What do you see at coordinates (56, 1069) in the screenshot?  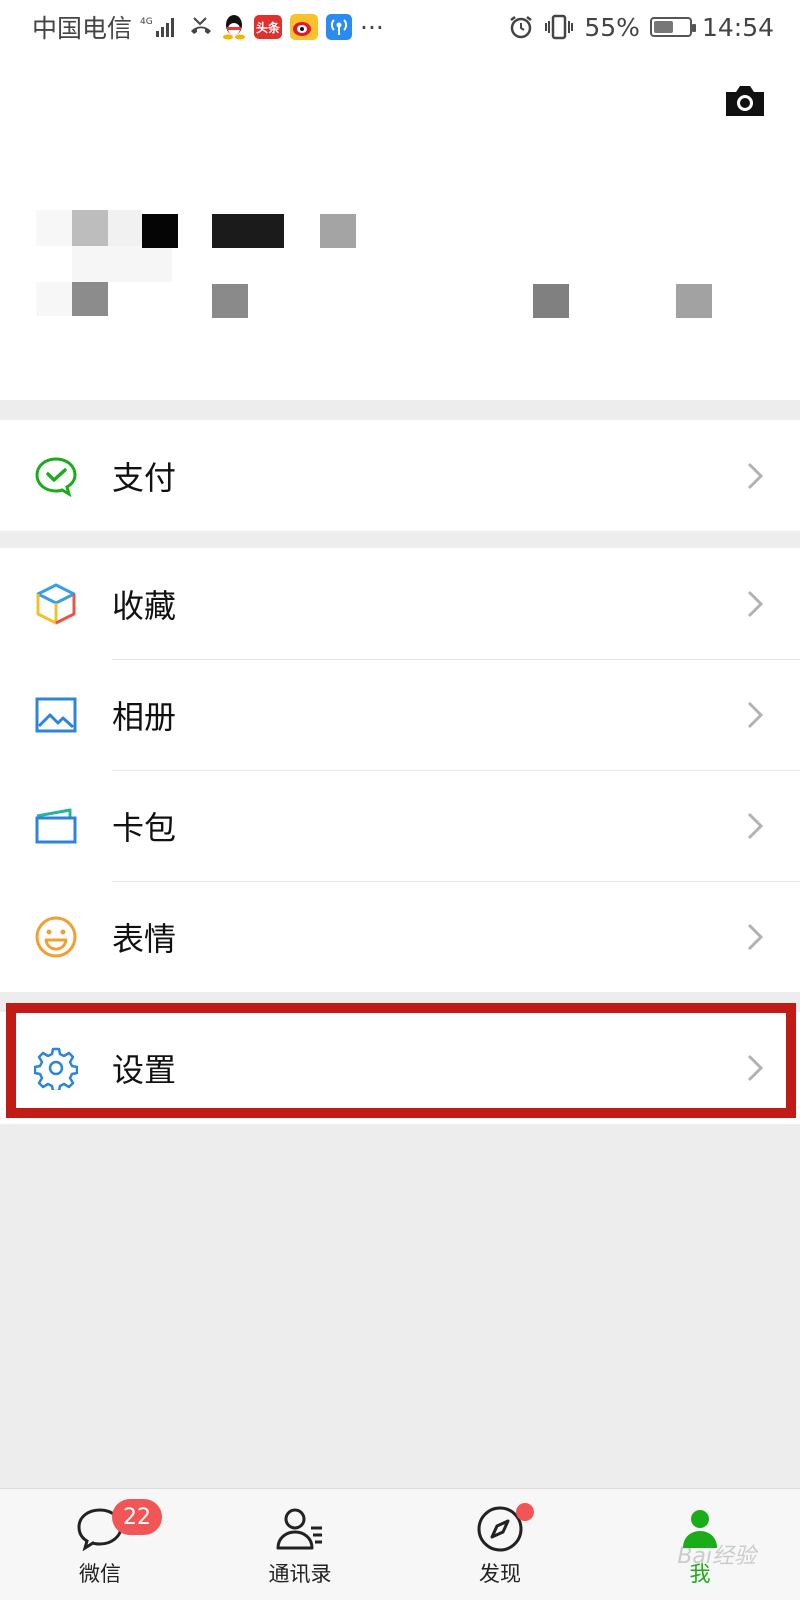 I see `gear-icon` at bounding box center [56, 1069].